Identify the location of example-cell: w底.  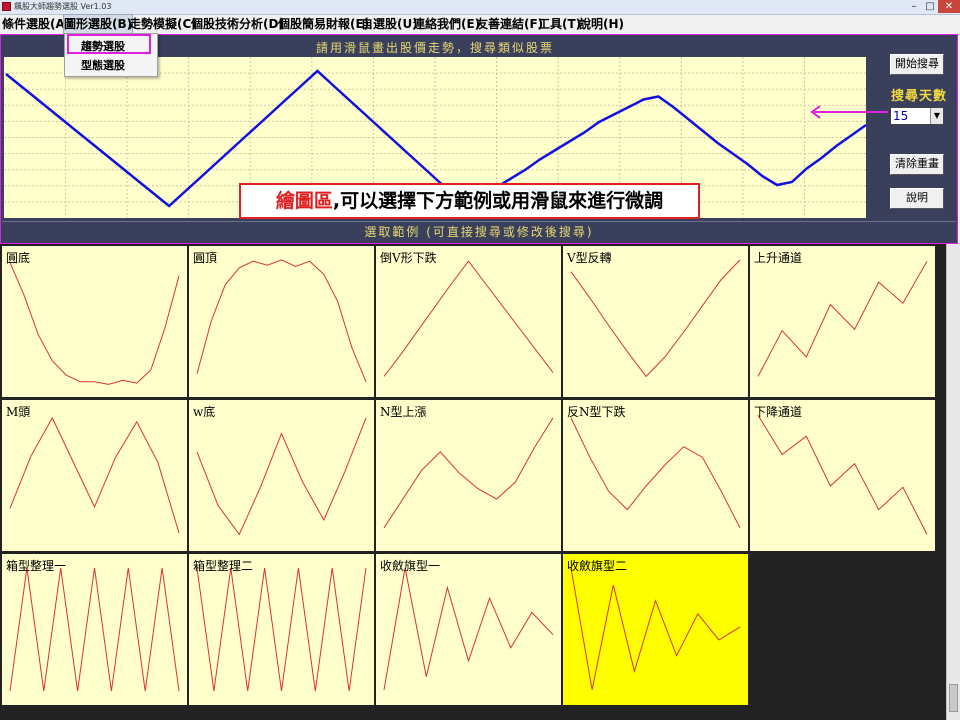
(281, 475).